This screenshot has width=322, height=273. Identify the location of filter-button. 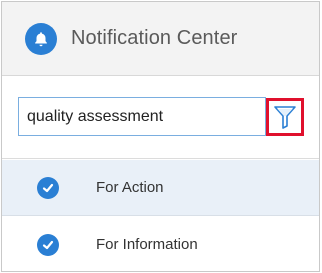
(285, 117).